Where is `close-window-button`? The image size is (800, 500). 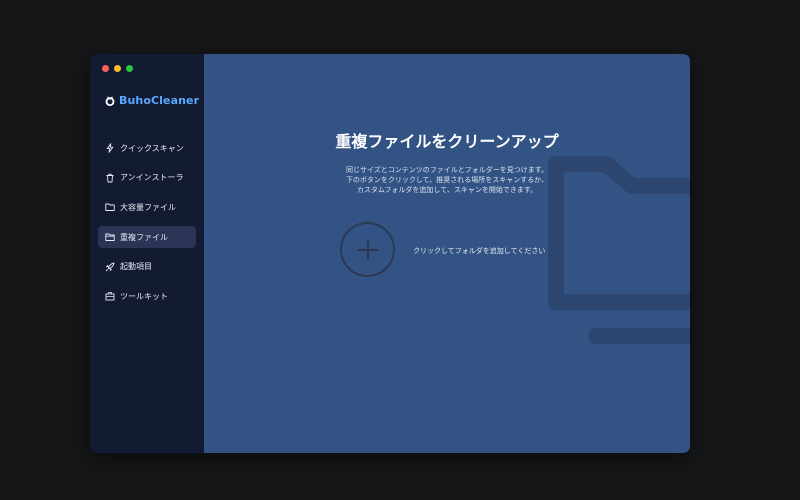
close-window-button is located at coordinates (105, 68).